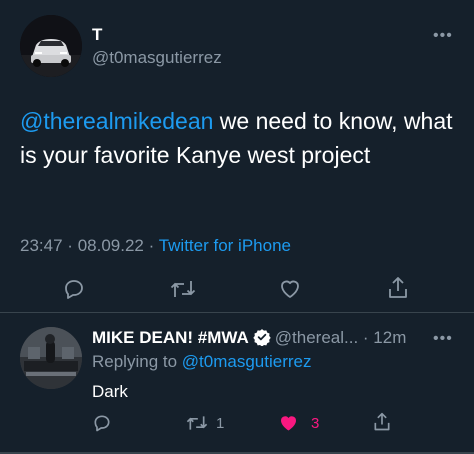 The height and width of the screenshot is (454, 474). I want to click on tweet-source: Twitter for iPhone, so click(225, 245).